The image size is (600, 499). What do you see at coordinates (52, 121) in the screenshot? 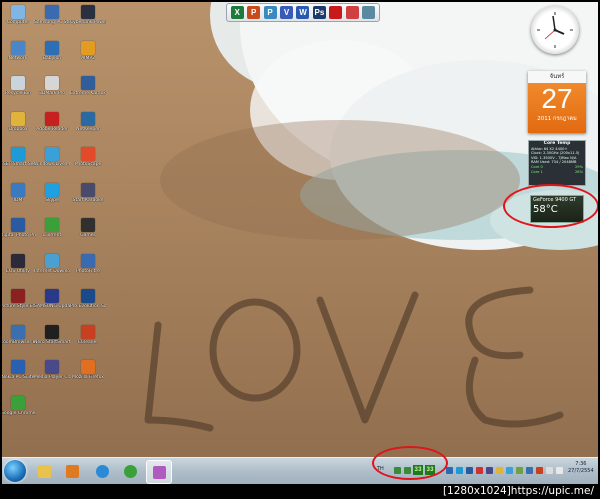
I see `desktop-icon: Adobe Reader` at bounding box center [52, 121].